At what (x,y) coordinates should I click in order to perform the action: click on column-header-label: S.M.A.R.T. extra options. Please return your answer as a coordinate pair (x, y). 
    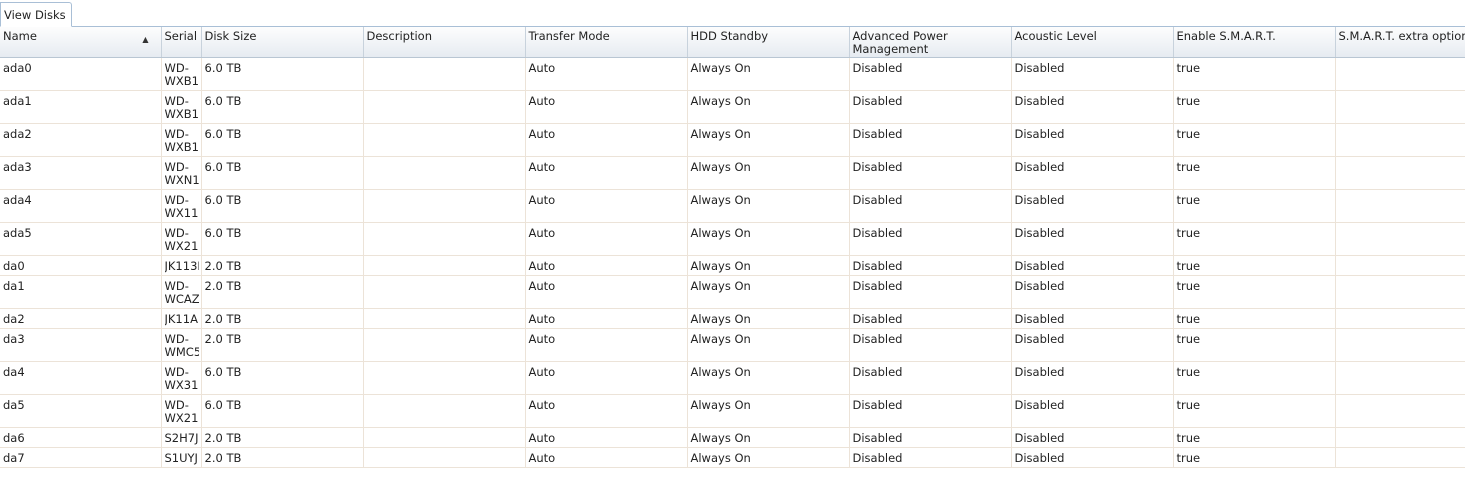
    Looking at the image, I should click on (1401, 36).